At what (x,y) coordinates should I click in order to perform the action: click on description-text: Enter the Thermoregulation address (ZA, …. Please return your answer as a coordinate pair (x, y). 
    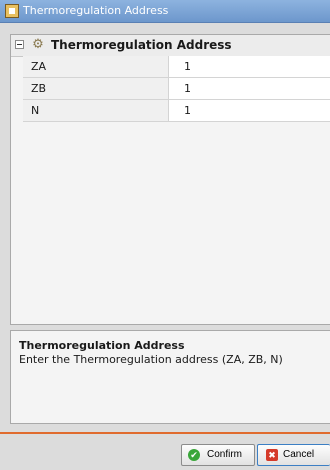
    Looking at the image, I should click on (151, 359).